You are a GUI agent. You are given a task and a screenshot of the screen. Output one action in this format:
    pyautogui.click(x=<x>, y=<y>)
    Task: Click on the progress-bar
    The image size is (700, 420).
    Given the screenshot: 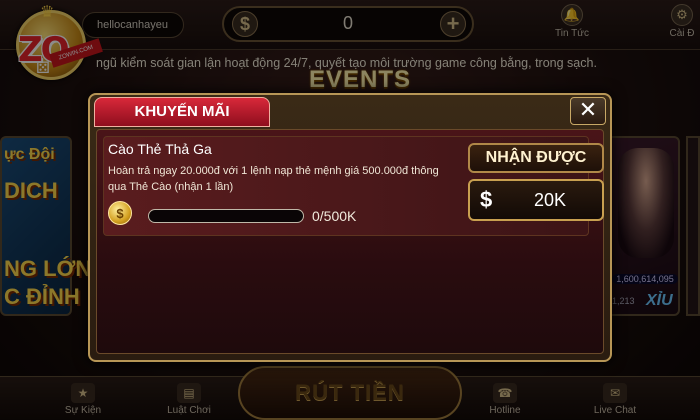 What is the action you would take?
    pyautogui.click(x=226, y=216)
    